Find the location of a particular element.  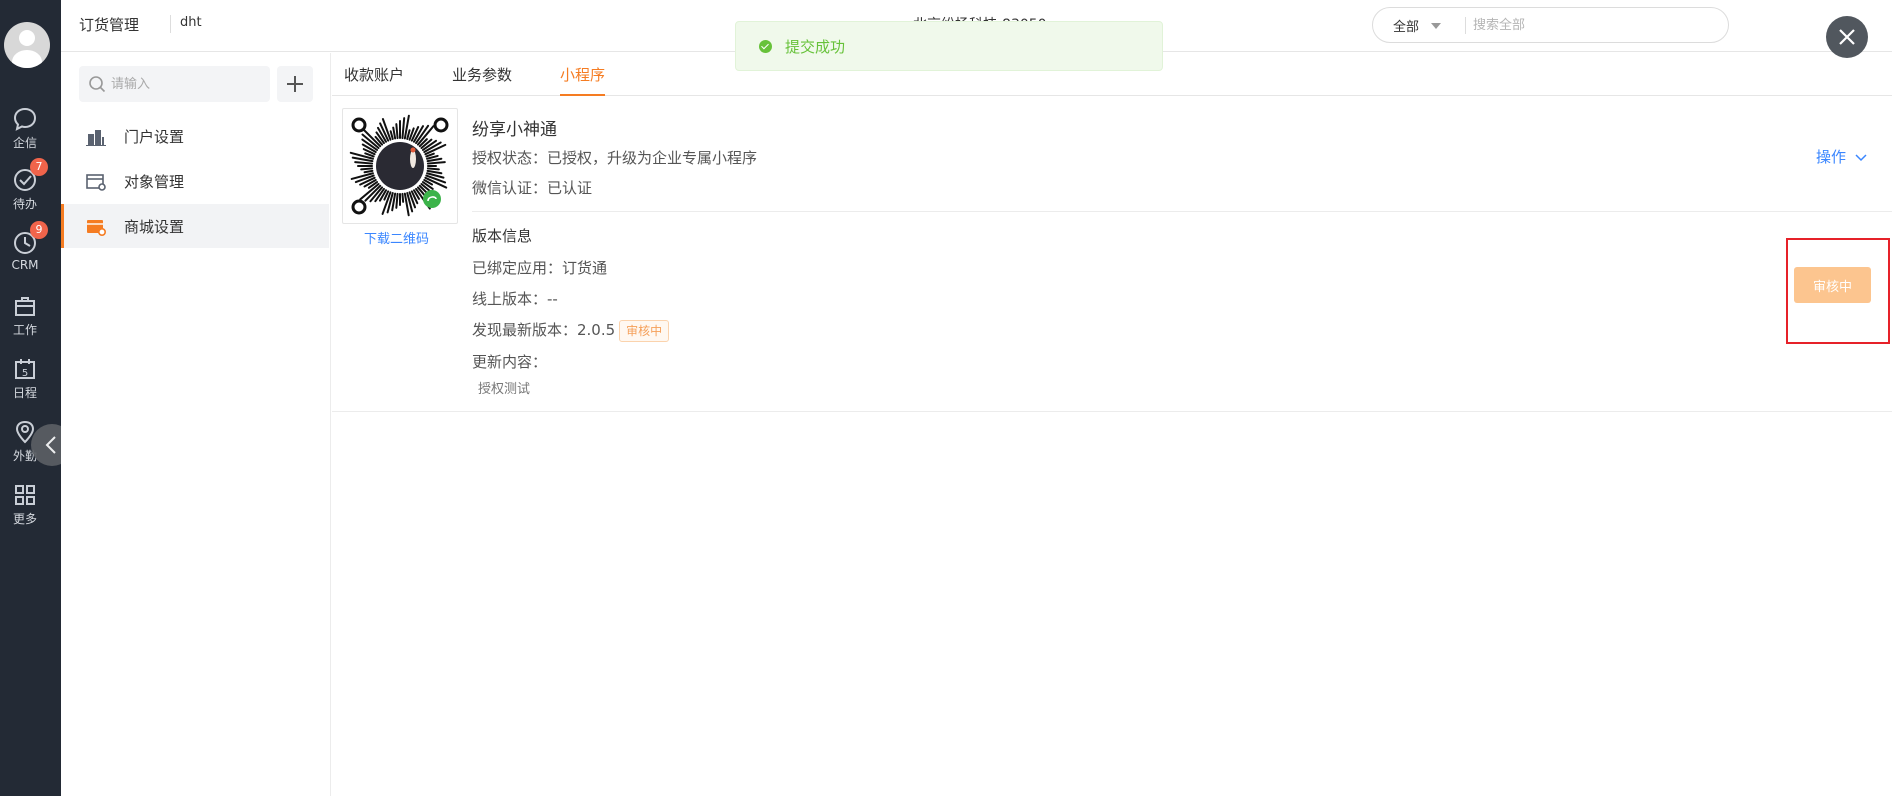

latest-version-row: 发现最新版本：2.0.5 审核中 is located at coordinates (571, 330).